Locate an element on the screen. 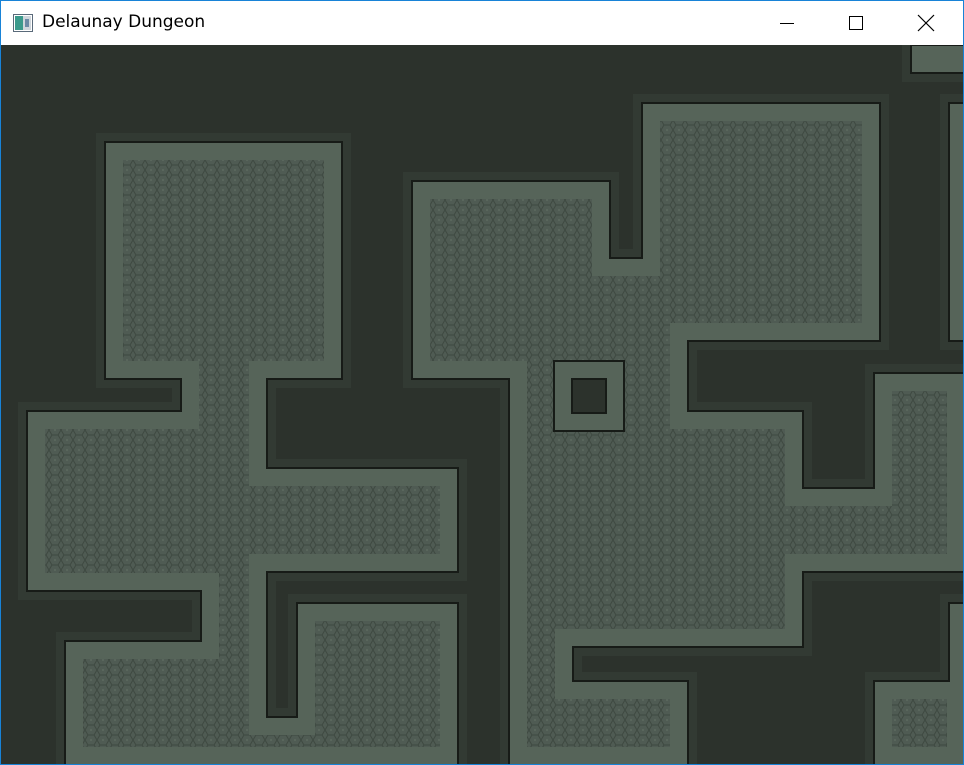 Image resolution: width=964 pixels, height=765 pixels. minimize-icon is located at coordinates (787, 23).